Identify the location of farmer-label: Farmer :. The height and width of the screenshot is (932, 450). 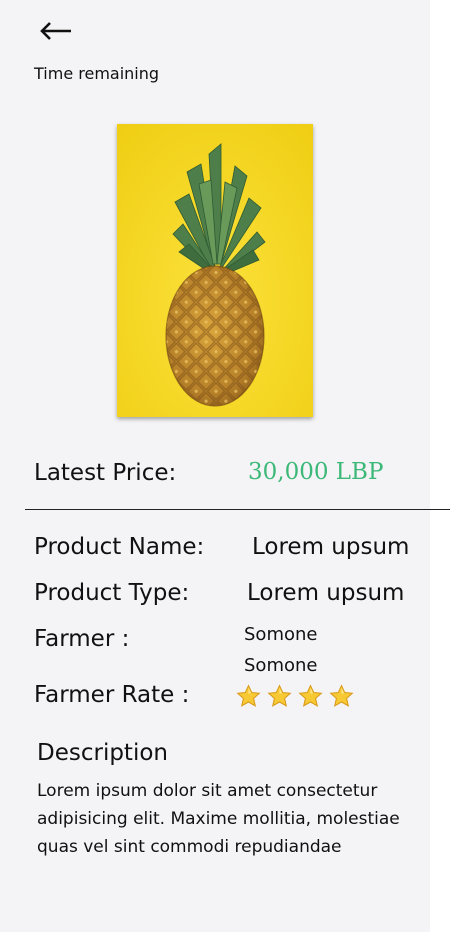
(82, 639).